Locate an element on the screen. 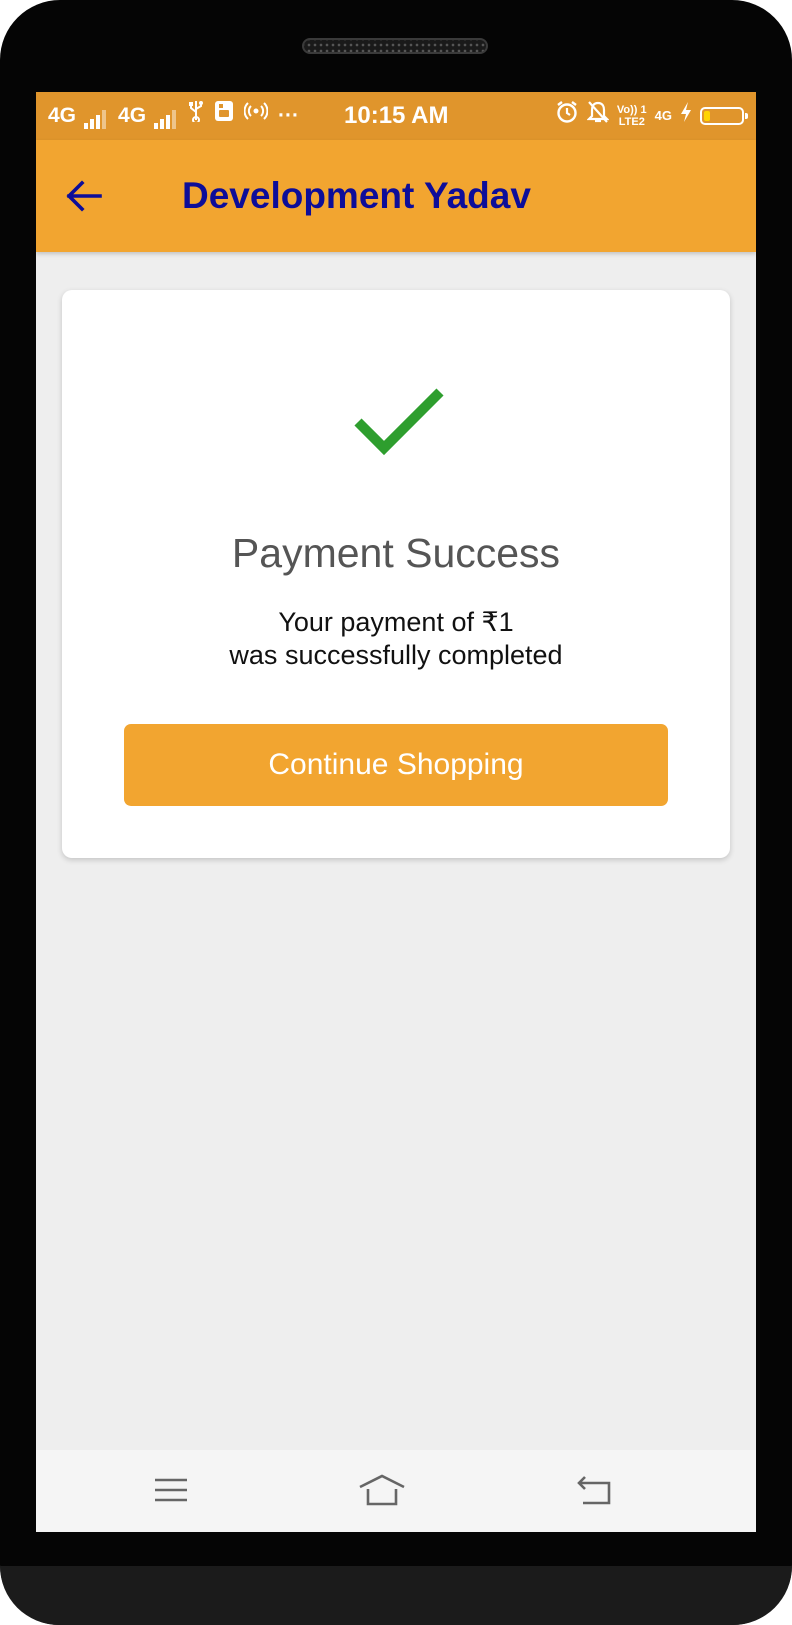 The width and height of the screenshot is (792, 1625). overflow-indicator: ··· is located at coordinates (289, 115).